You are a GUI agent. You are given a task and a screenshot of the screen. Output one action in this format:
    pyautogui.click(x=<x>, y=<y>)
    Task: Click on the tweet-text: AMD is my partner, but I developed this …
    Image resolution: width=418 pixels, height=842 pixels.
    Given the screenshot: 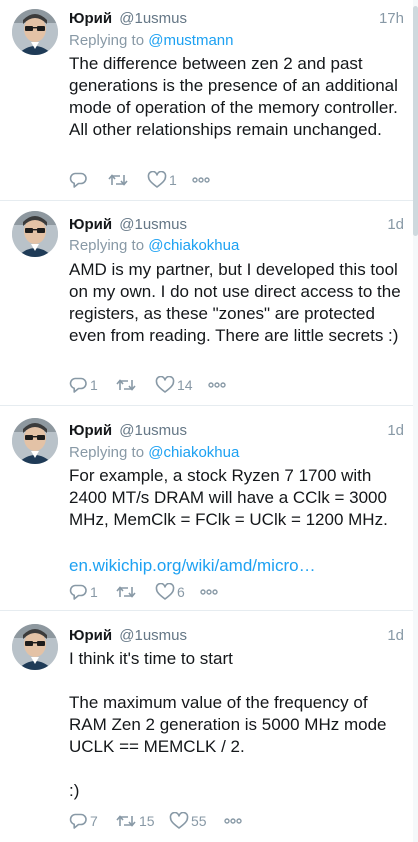 What is the action you would take?
    pyautogui.click(x=237, y=302)
    